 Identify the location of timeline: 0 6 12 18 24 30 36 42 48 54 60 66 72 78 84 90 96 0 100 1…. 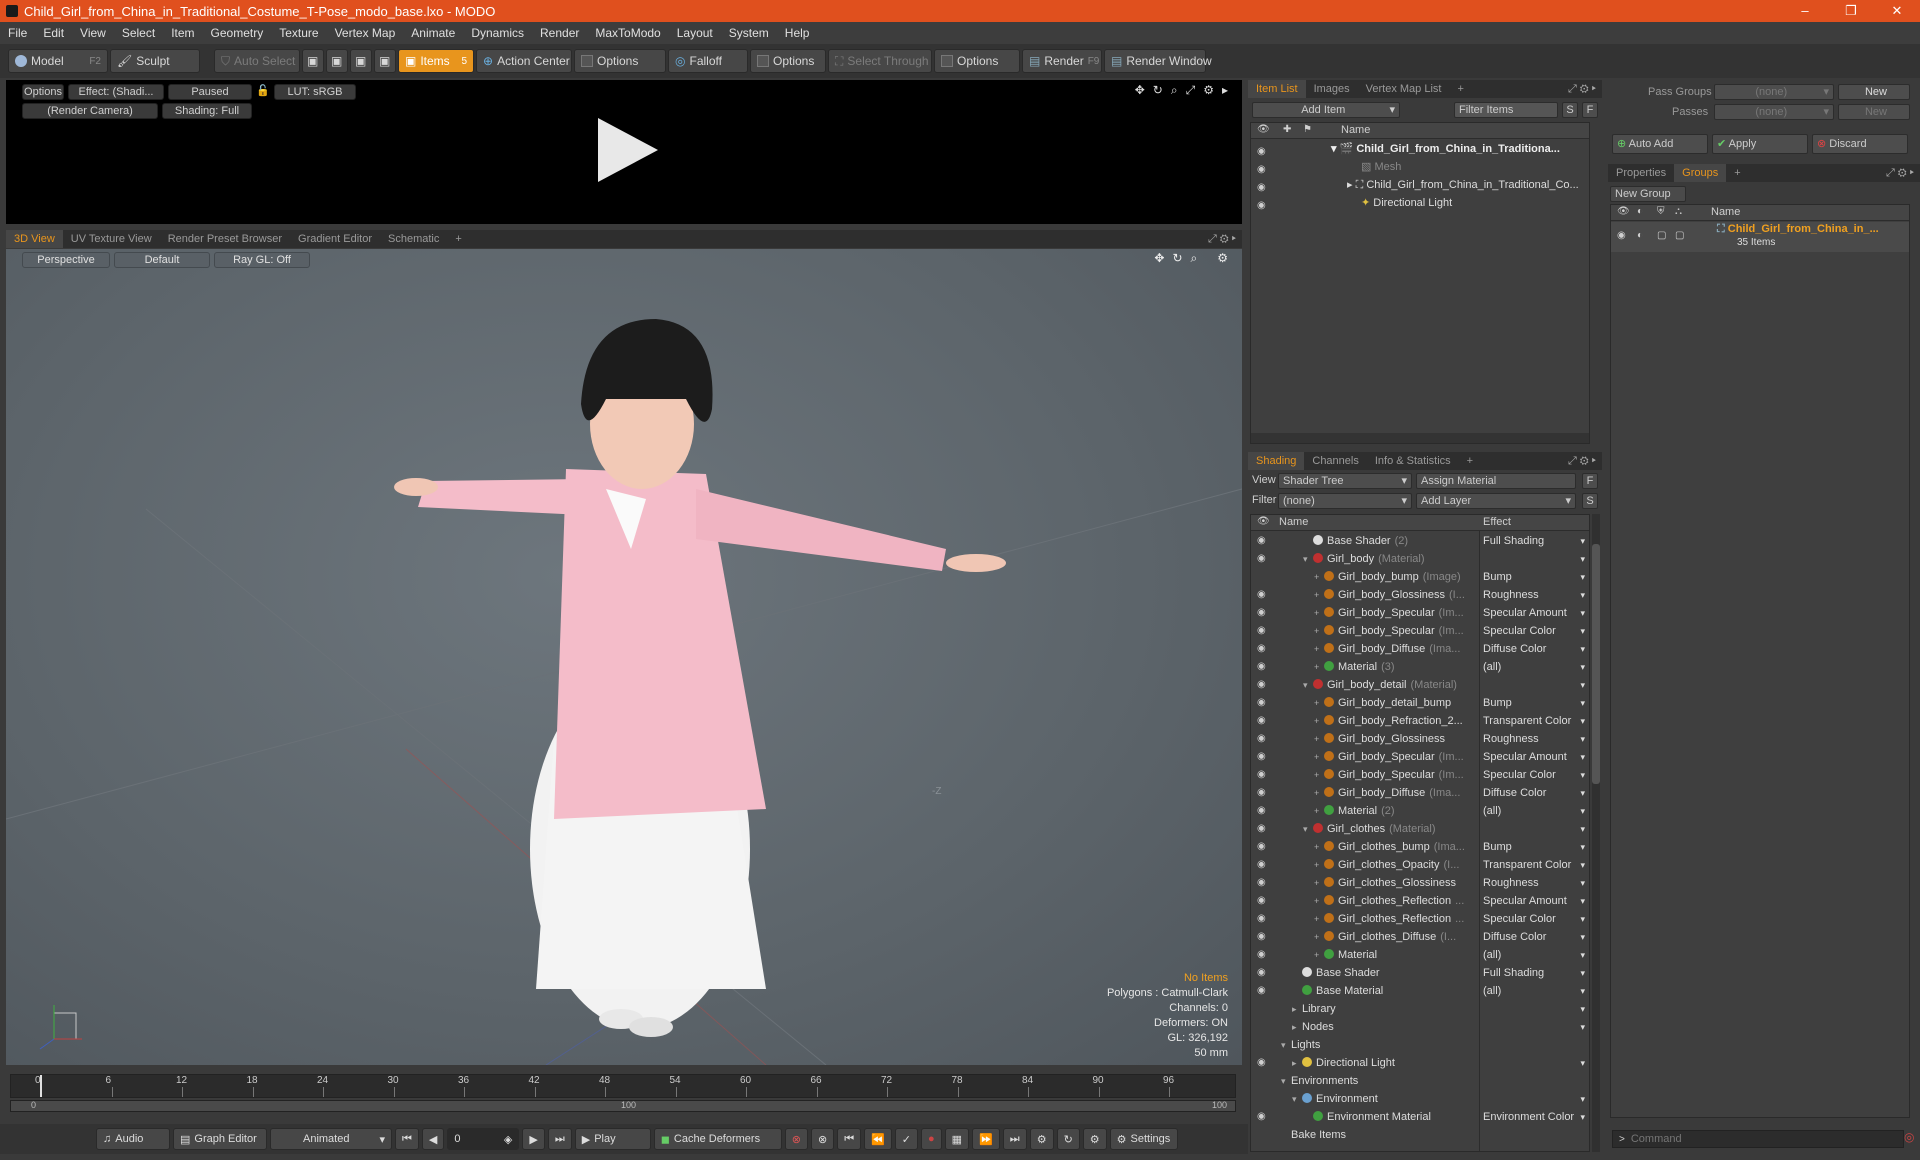
(624, 1093).